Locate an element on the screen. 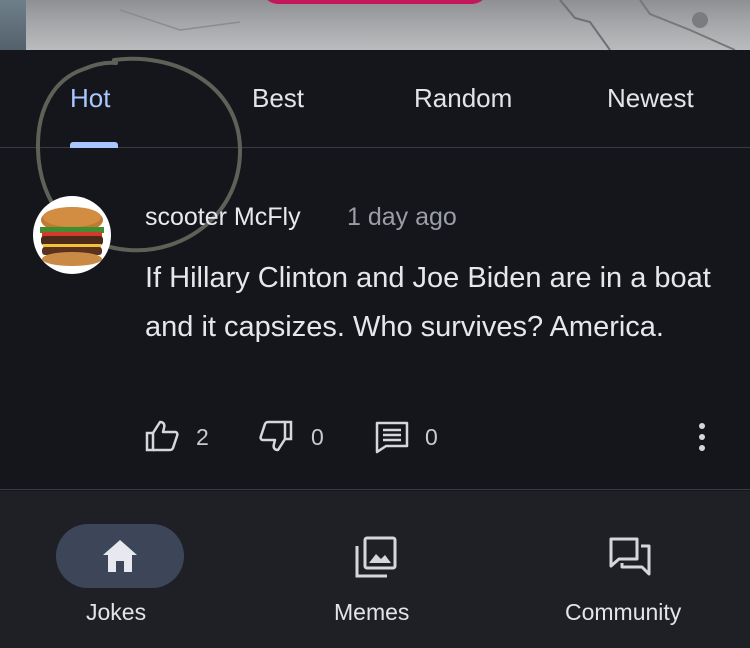 Image resolution: width=750 pixels, height=648 pixels. dislike-count: 0 is located at coordinates (317, 437).